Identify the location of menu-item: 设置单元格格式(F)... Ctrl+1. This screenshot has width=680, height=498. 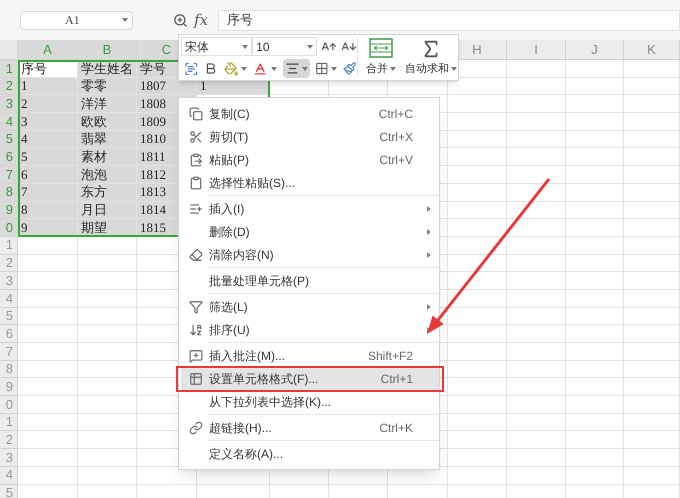
(310, 378).